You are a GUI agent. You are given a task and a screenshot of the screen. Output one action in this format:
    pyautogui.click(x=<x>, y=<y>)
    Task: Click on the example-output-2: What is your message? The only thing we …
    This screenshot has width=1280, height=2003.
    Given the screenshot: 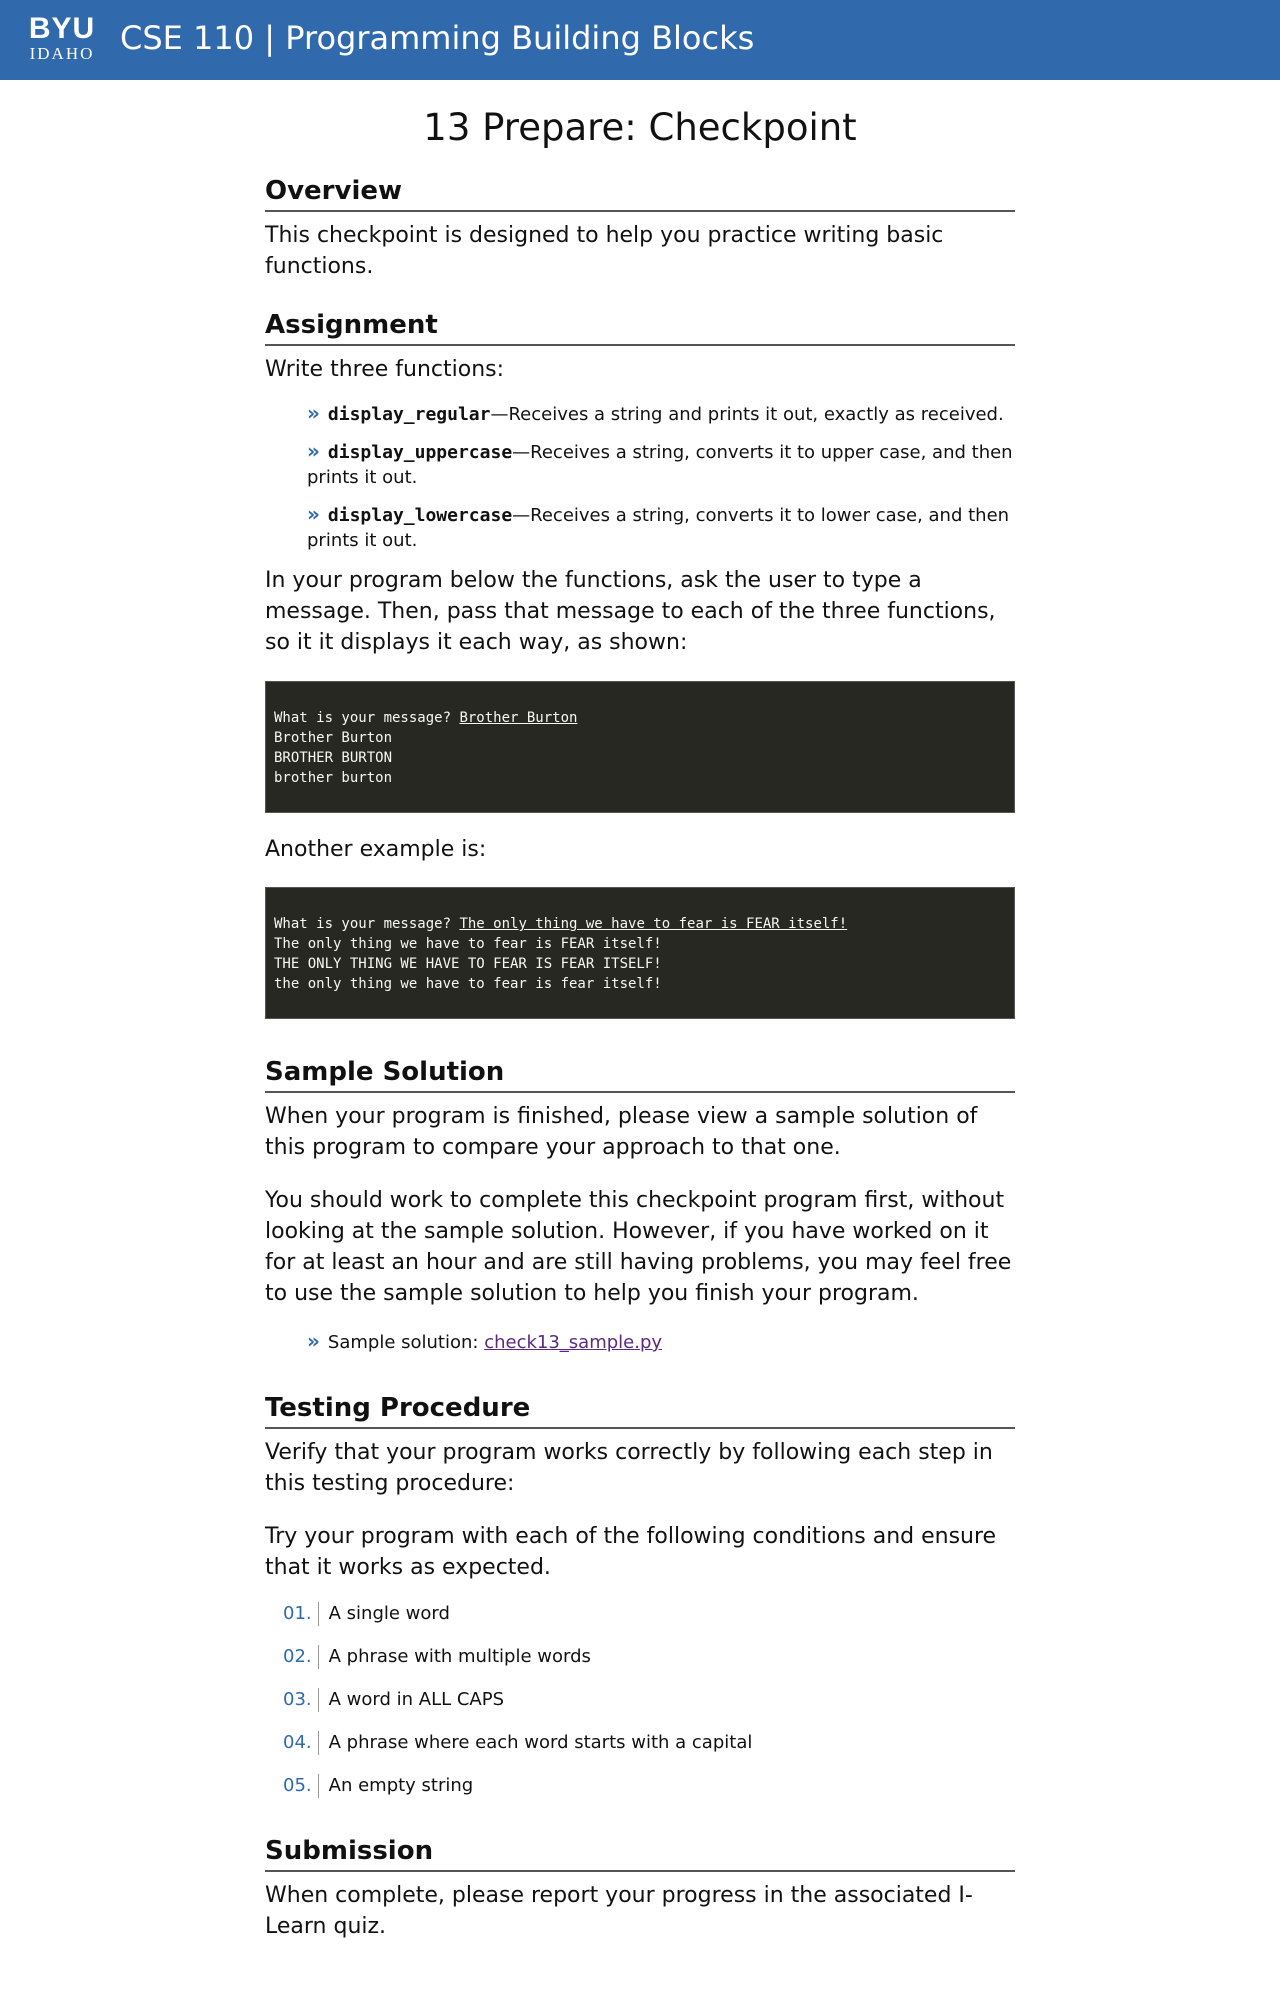 What is the action you would take?
    pyautogui.click(x=640, y=953)
    